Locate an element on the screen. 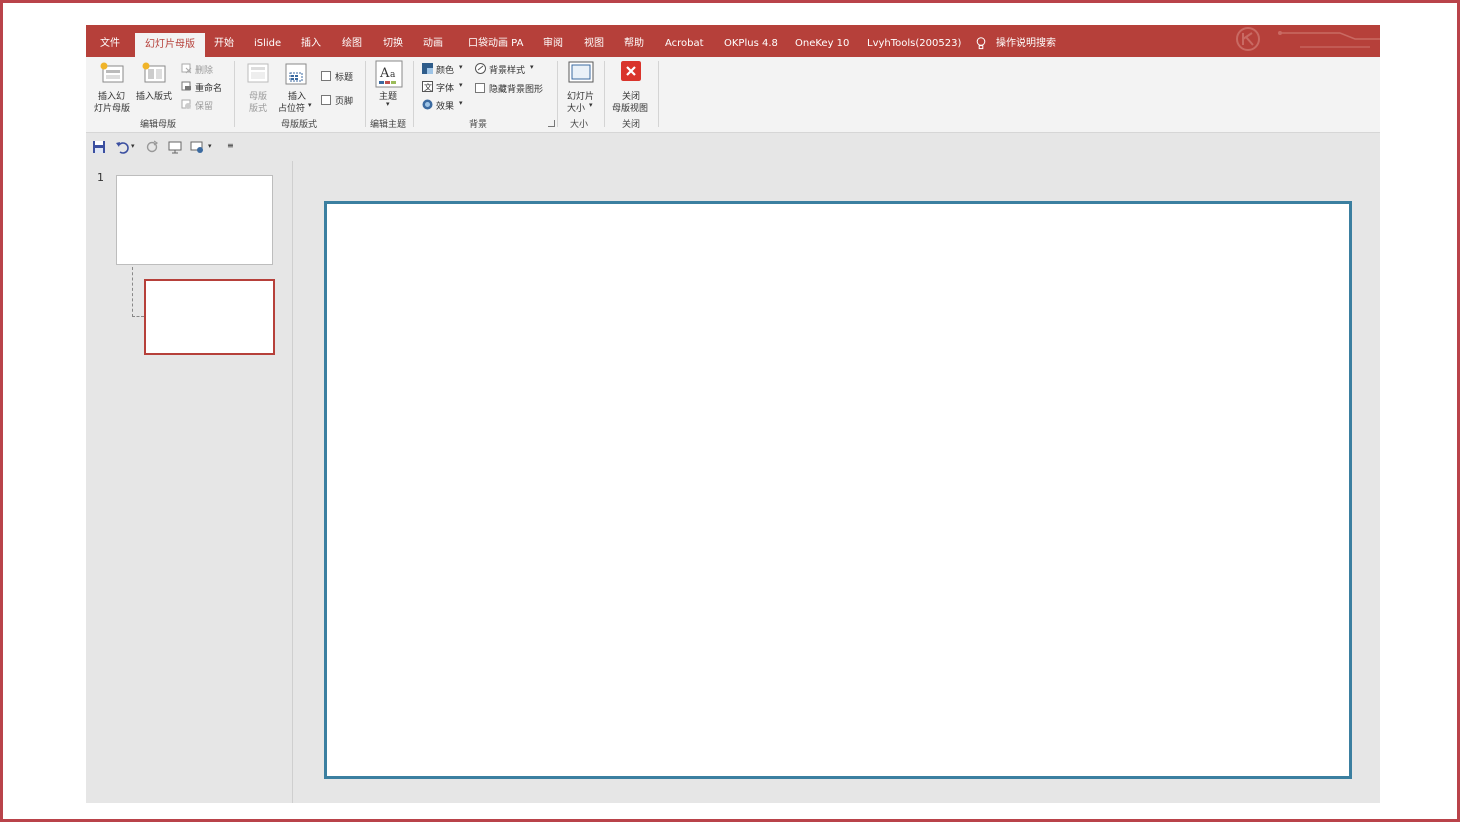  save-icon is located at coordinates (99, 147).